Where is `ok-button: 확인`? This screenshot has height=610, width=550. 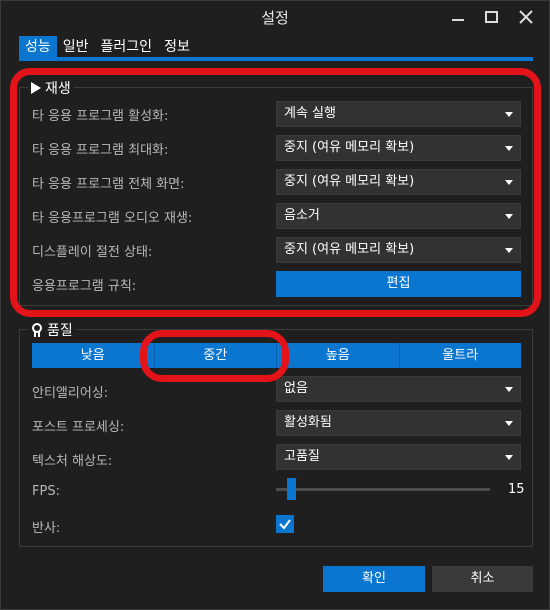
ok-button: 확인 is located at coordinates (374, 579).